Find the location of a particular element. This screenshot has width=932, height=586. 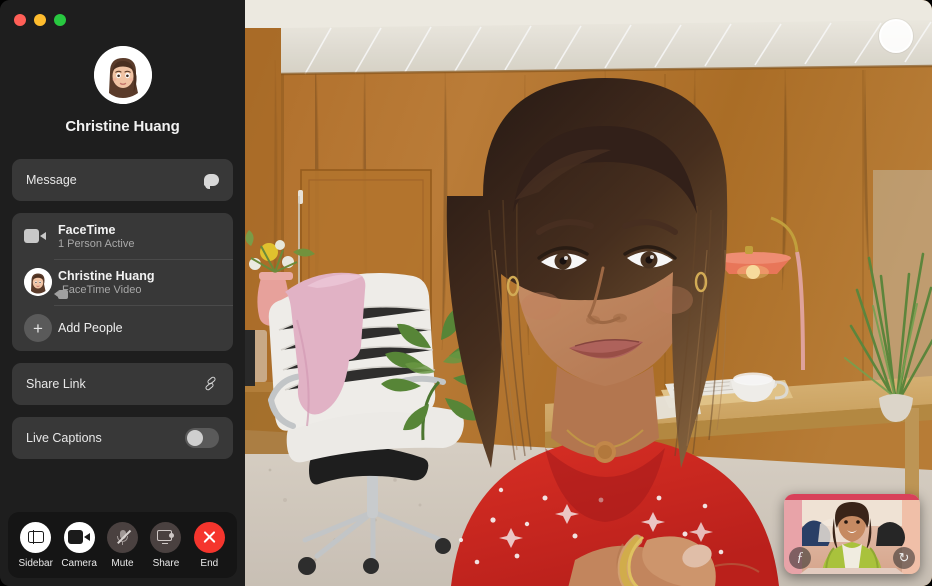

plus-icon: + is located at coordinates (41, 328).